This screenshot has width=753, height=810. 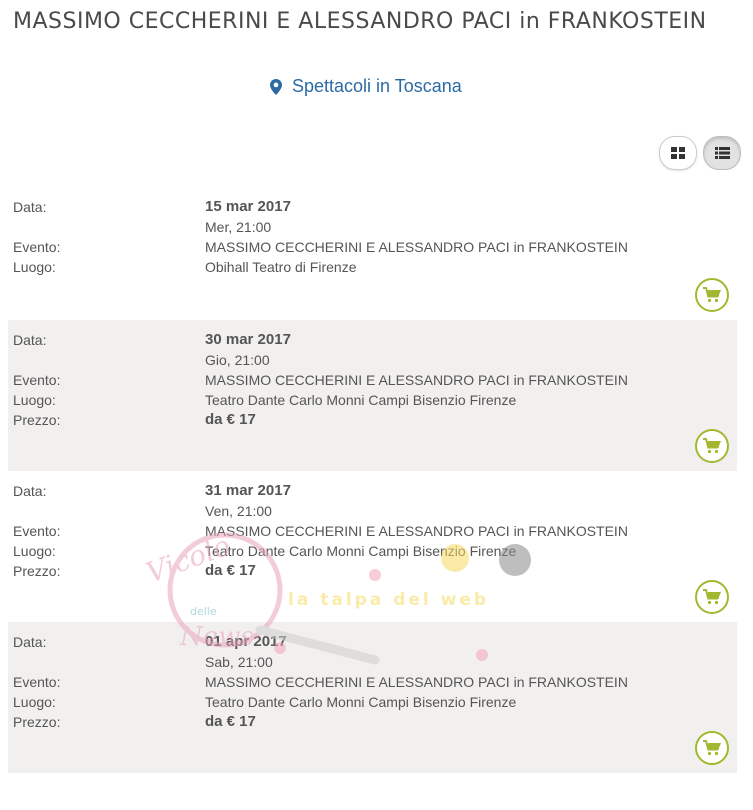 I want to click on list-view-icon, so click(x=722, y=153).